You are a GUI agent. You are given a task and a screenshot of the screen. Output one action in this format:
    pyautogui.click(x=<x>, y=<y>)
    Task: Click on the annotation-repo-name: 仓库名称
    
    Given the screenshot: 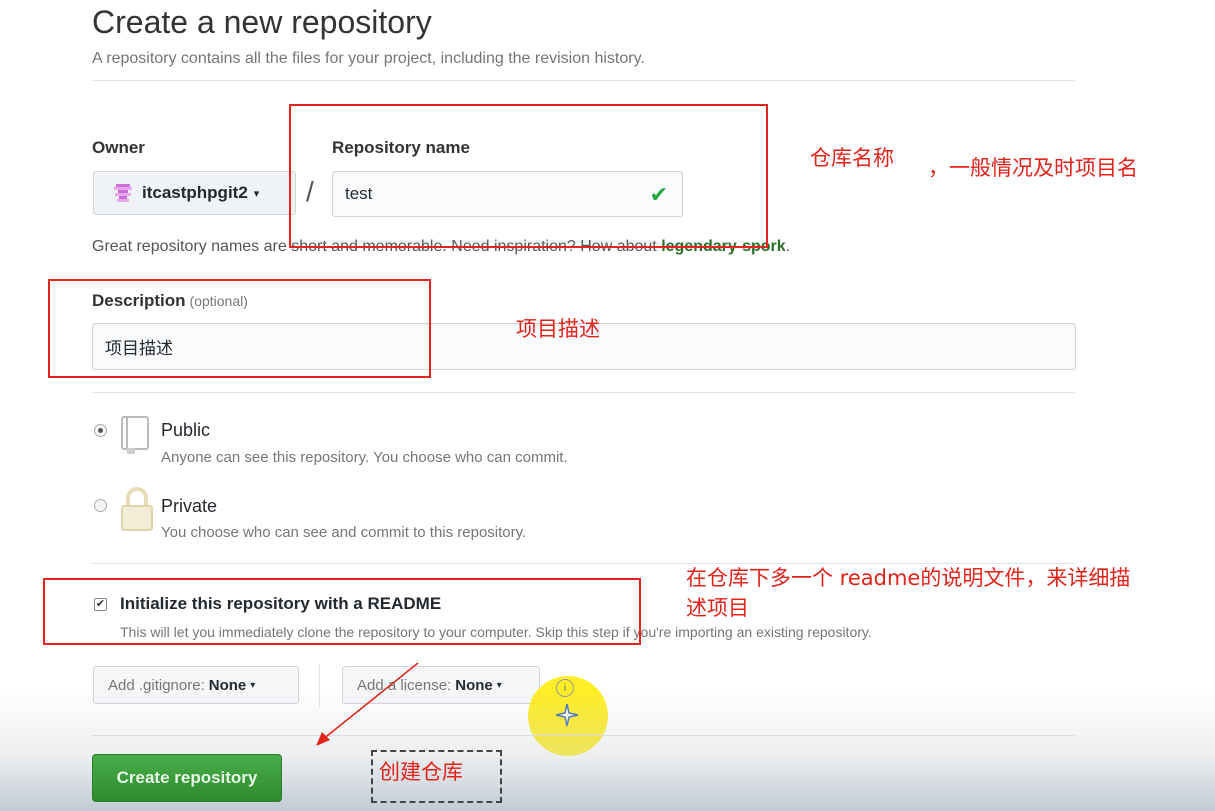 What is the action you would take?
    pyautogui.click(x=852, y=158)
    